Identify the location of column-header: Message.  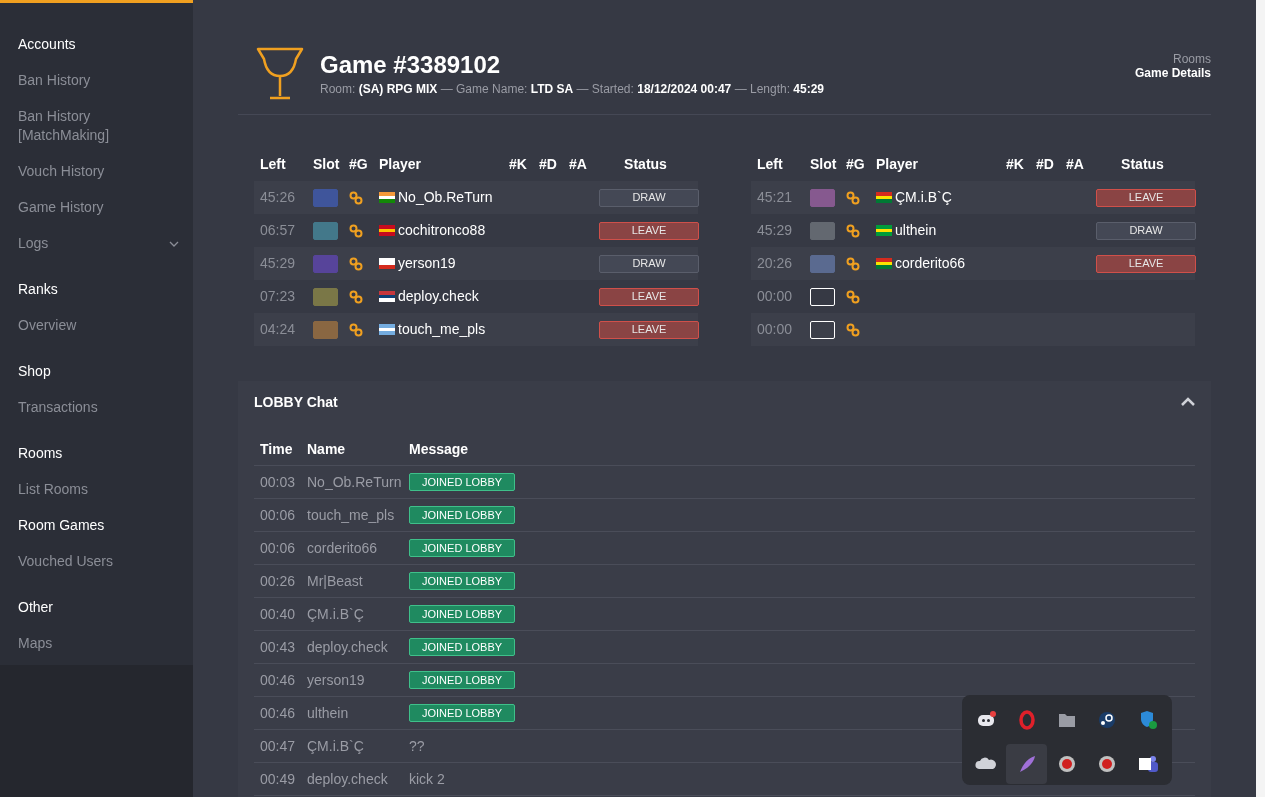
(439, 449).